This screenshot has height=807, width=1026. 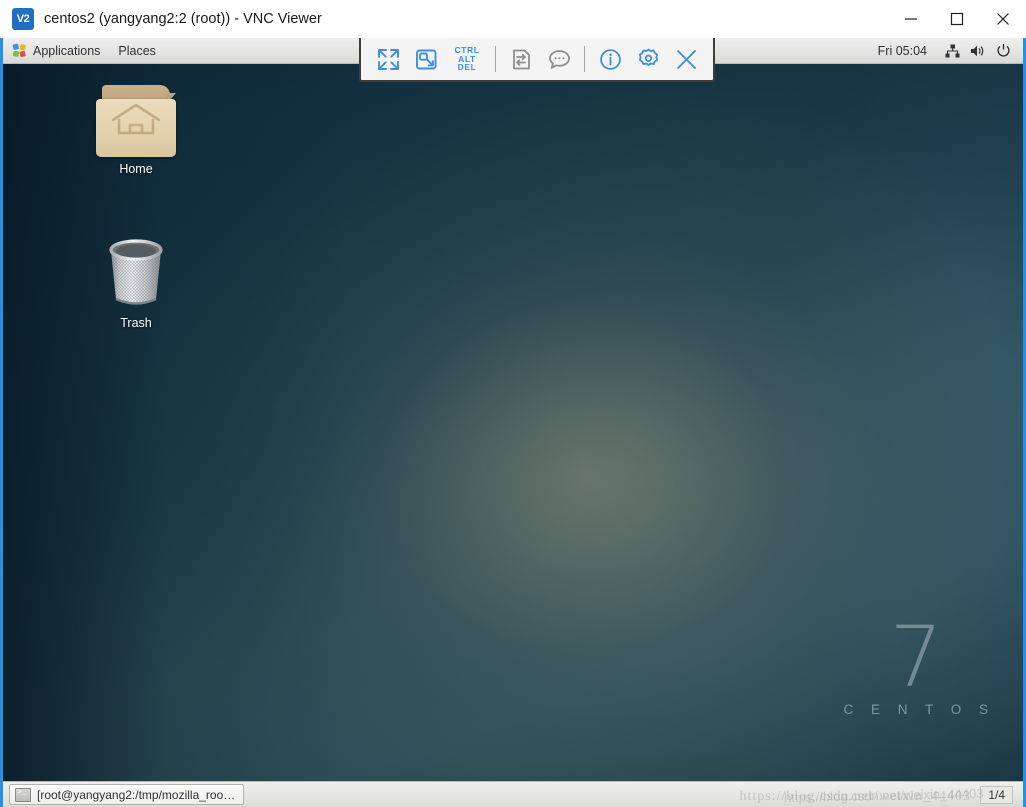 I want to click on file-transfer-button, so click(x=521, y=59).